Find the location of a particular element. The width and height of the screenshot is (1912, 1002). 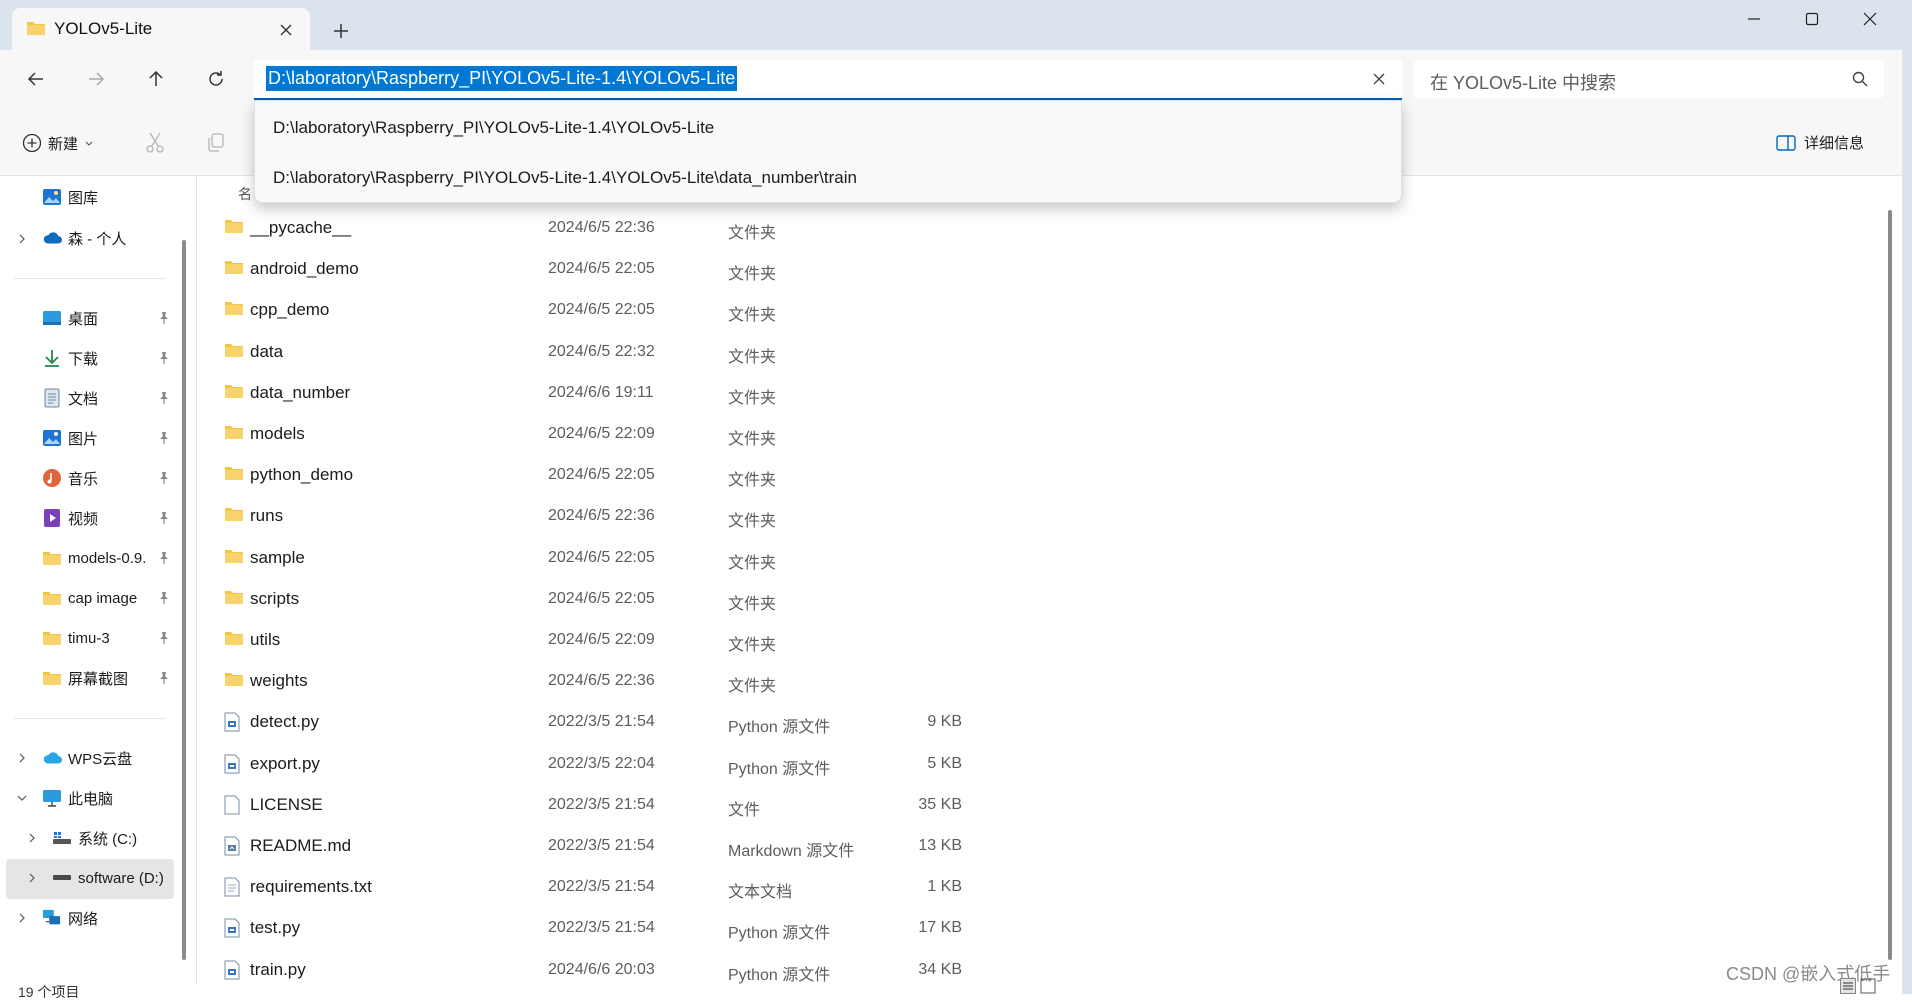

cut-icon is located at coordinates (155, 143).